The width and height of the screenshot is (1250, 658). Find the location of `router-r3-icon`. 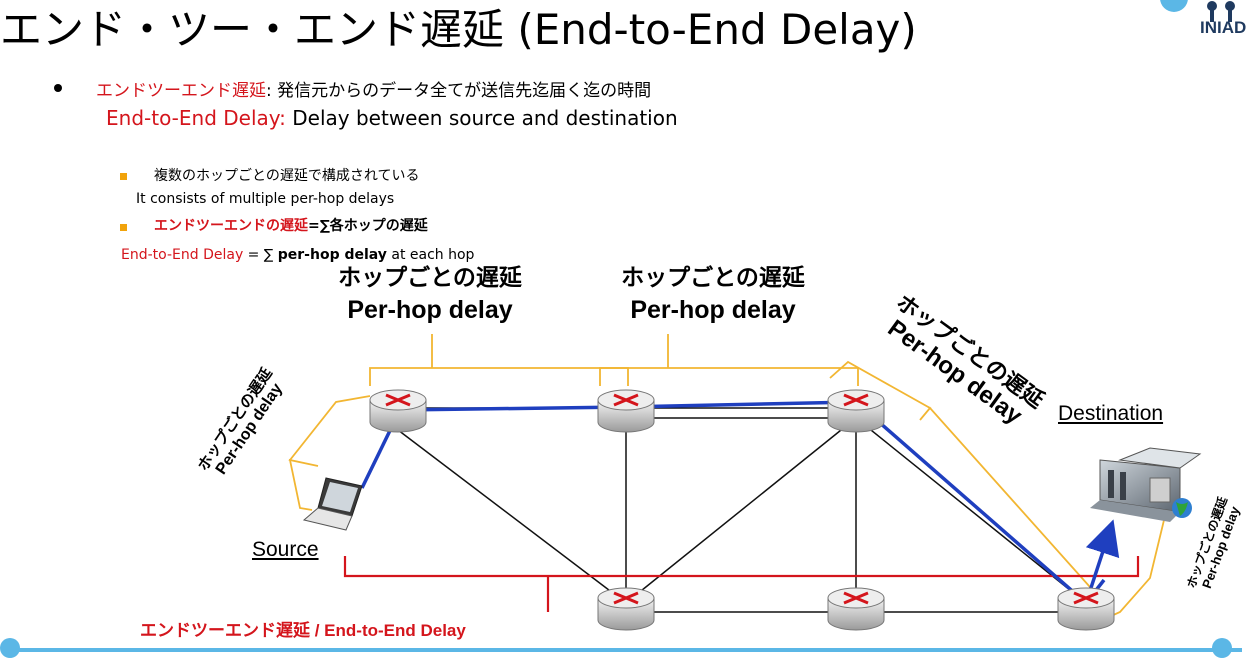

router-r3-icon is located at coordinates (856, 411).